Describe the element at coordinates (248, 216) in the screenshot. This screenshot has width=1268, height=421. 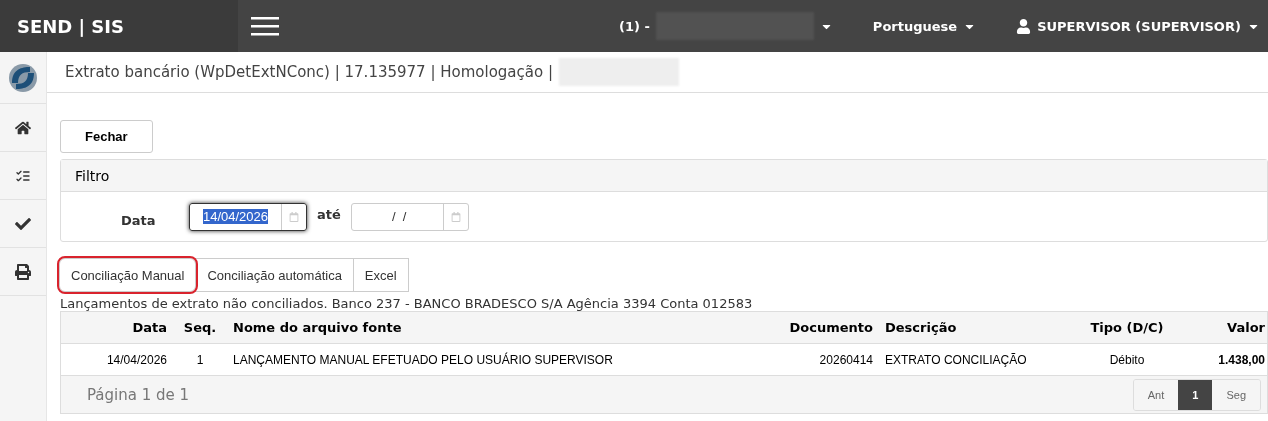
I see `date-field: 14/04/2026` at that location.